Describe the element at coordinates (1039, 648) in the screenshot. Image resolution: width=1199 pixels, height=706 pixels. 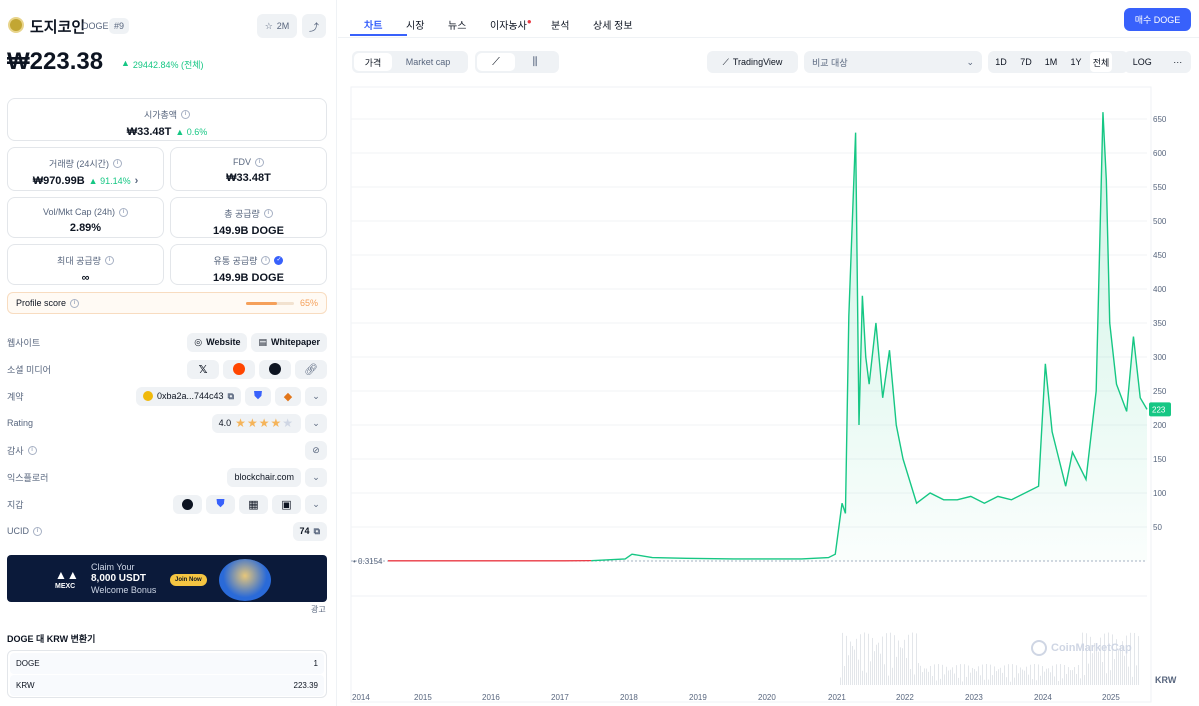
I see `cmc-logo-icon` at that location.